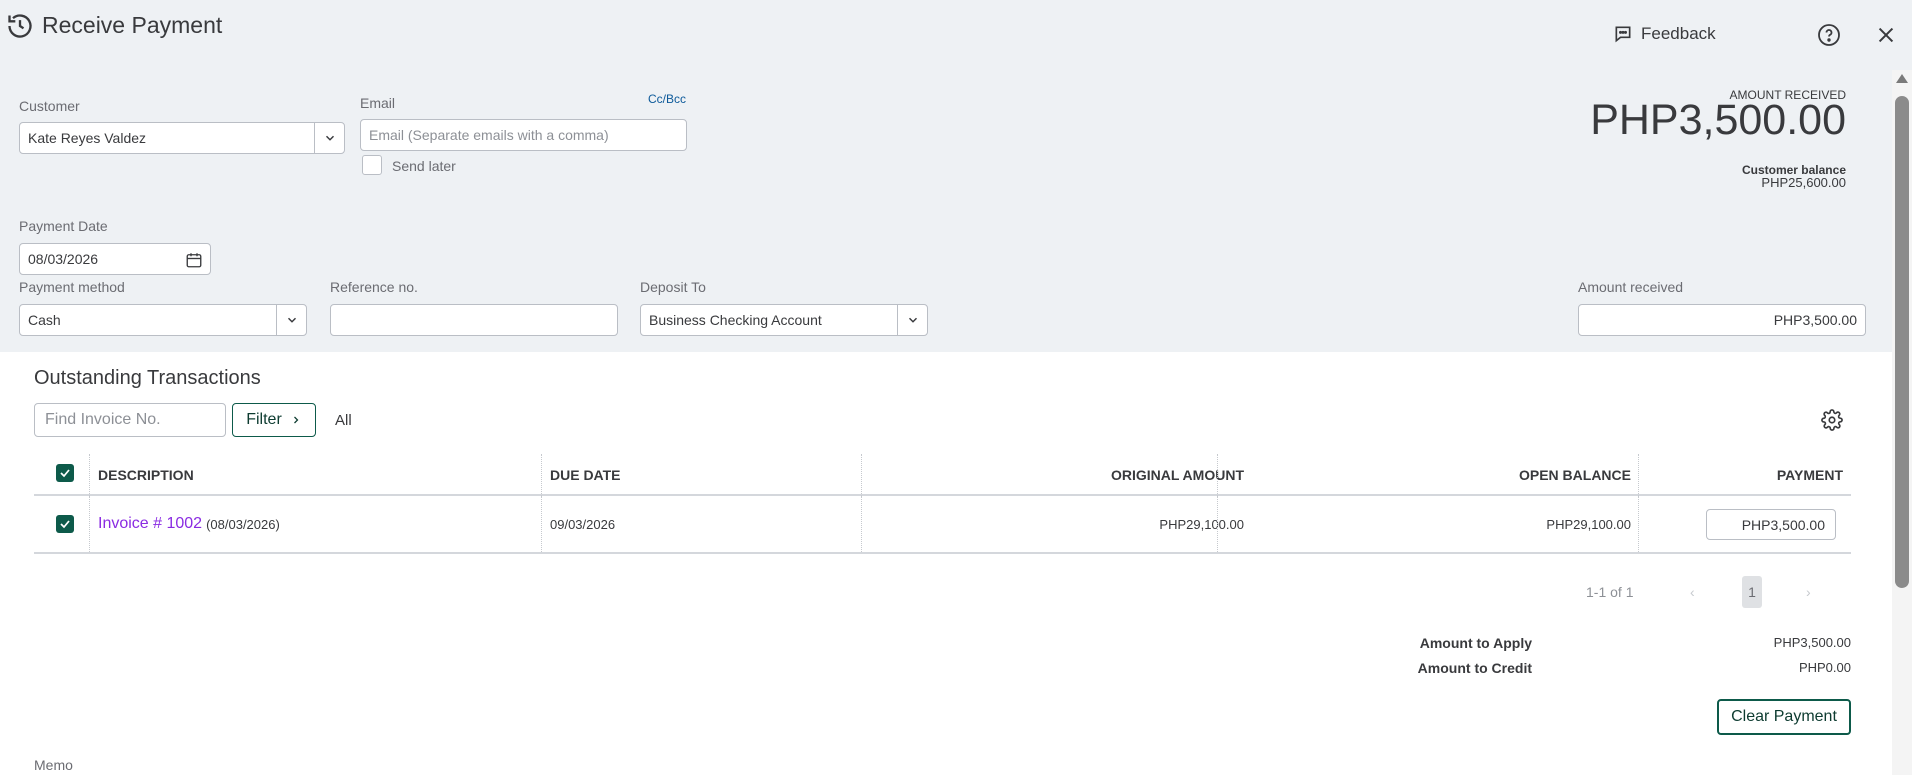  What do you see at coordinates (182, 138) in the screenshot?
I see `customer-select: Kate Reyes Valdez` at bounding box center [182, 138].